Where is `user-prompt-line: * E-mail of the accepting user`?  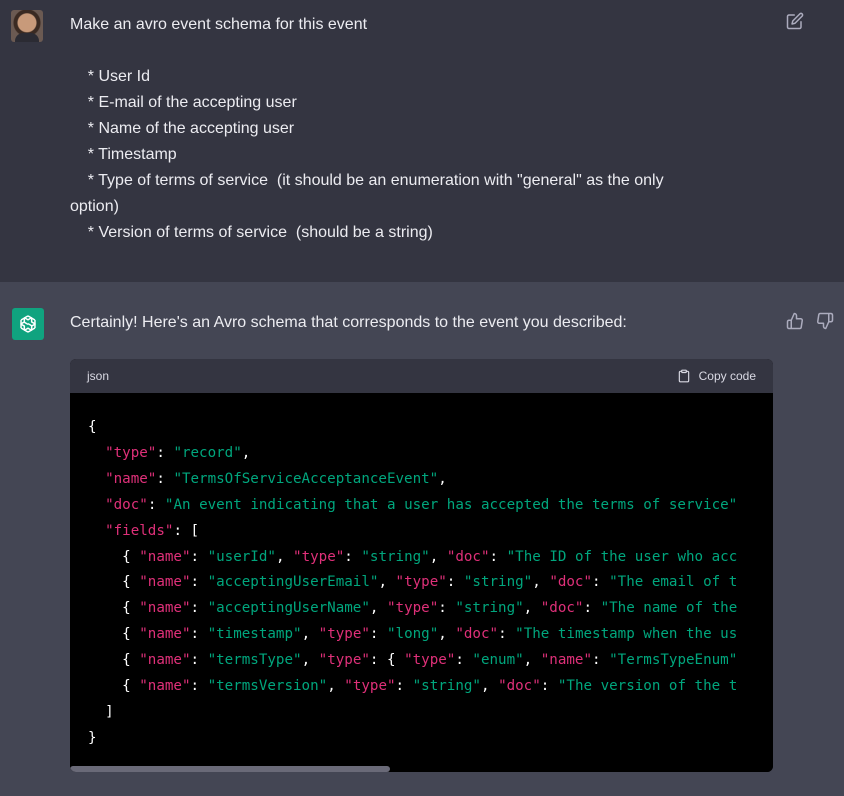
user-prompt-line: * E-mail of the accepting user is located at coordinates (183, 102).